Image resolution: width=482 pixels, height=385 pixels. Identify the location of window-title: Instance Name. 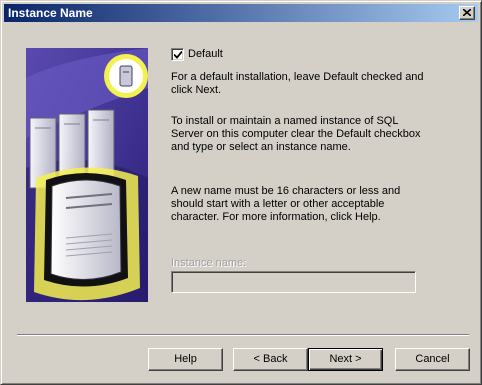
(50, 13).